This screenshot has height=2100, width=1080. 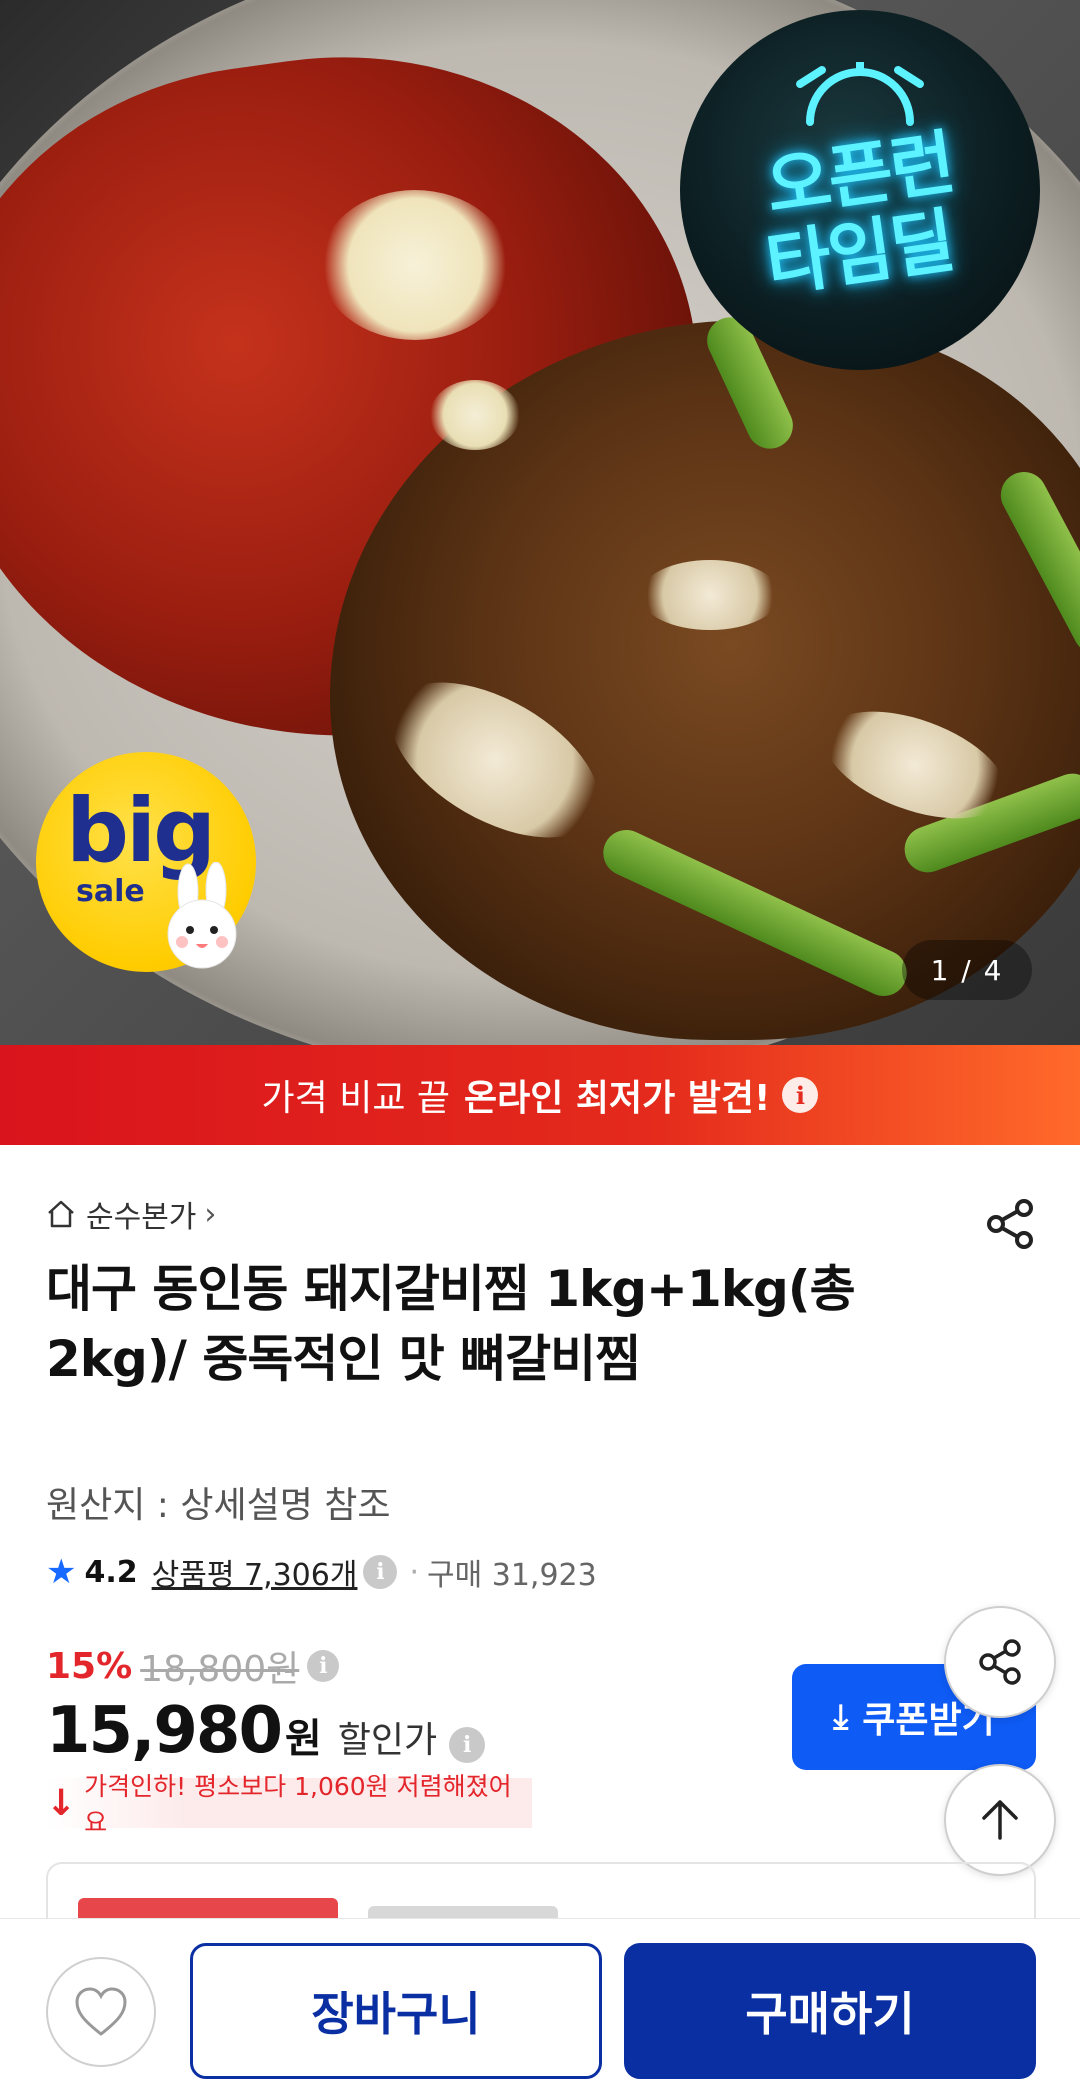 What do you see at coordinates (202, 915) in the screenshot?
I see `rabbit-icon` at bounding box center [202, 915].